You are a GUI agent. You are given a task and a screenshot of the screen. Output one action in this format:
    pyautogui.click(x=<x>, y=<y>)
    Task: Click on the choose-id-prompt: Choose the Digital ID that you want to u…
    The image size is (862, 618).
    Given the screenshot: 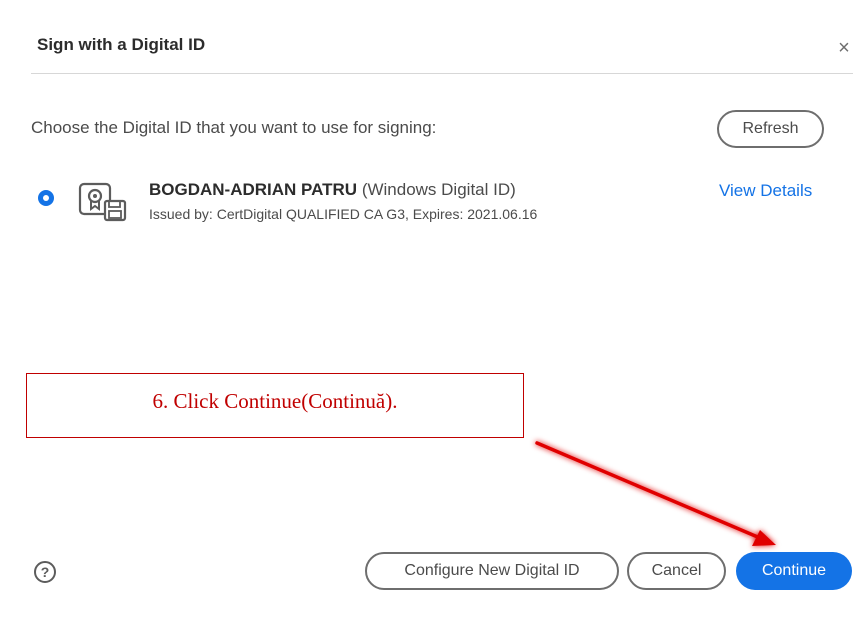 What is the action you would take?
    pyautogui.click(x=234, y=127)
    